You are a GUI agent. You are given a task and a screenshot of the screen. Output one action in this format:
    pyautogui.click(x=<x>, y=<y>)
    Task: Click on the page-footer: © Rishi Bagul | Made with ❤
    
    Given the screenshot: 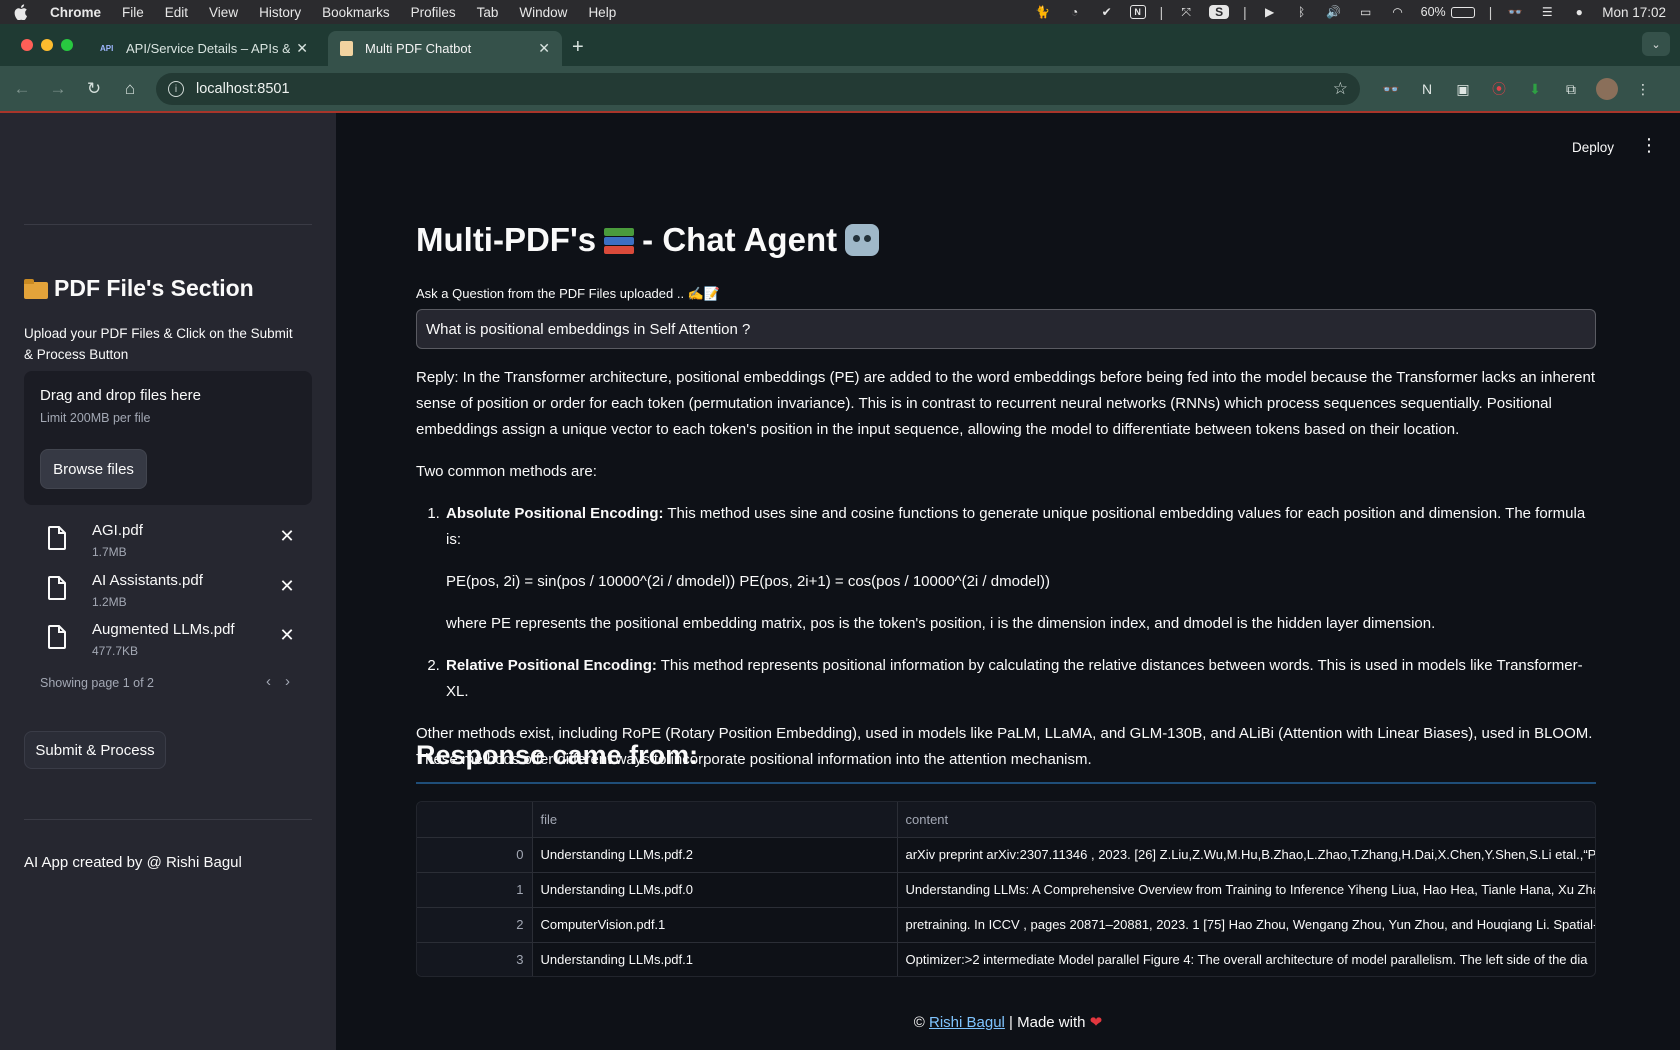 What is the action you would take?
    pyautogui.click(x=1008, y=1022)
    